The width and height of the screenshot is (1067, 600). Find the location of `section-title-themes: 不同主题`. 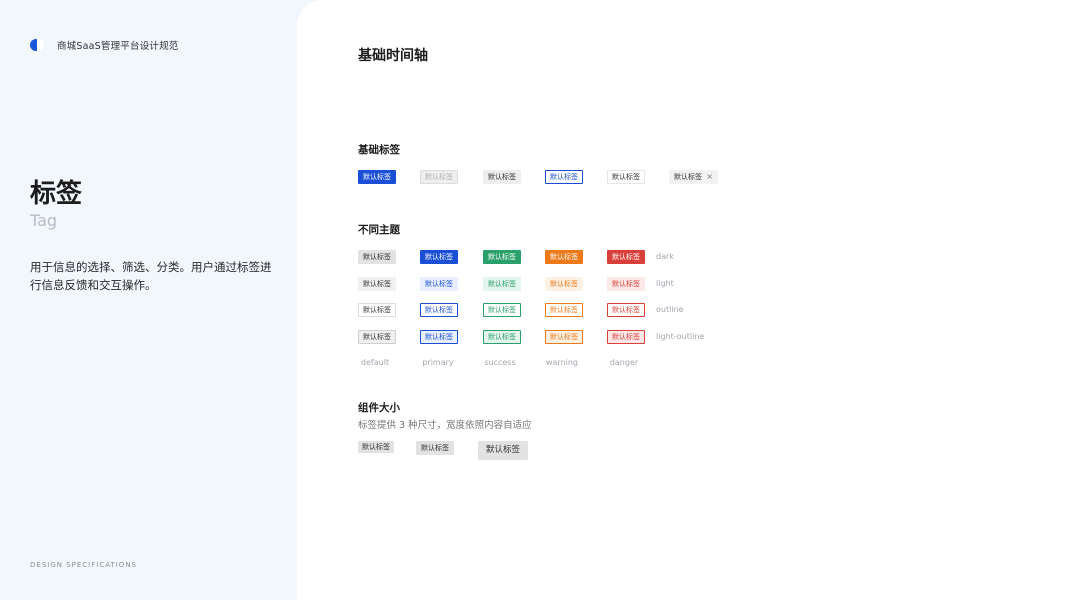

section-title-themes: 不同主题 is located at coordinates (379, 230).